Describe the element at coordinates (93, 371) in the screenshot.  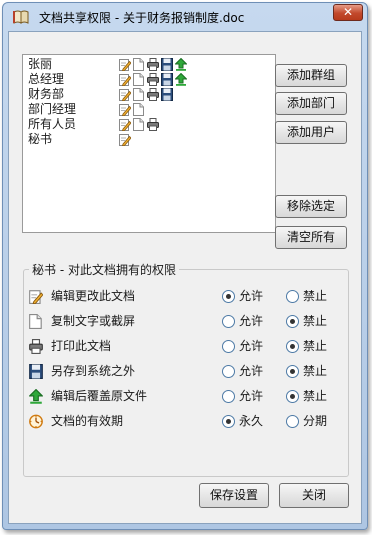
I see `permission-label: 另存到系统之外` at that location.